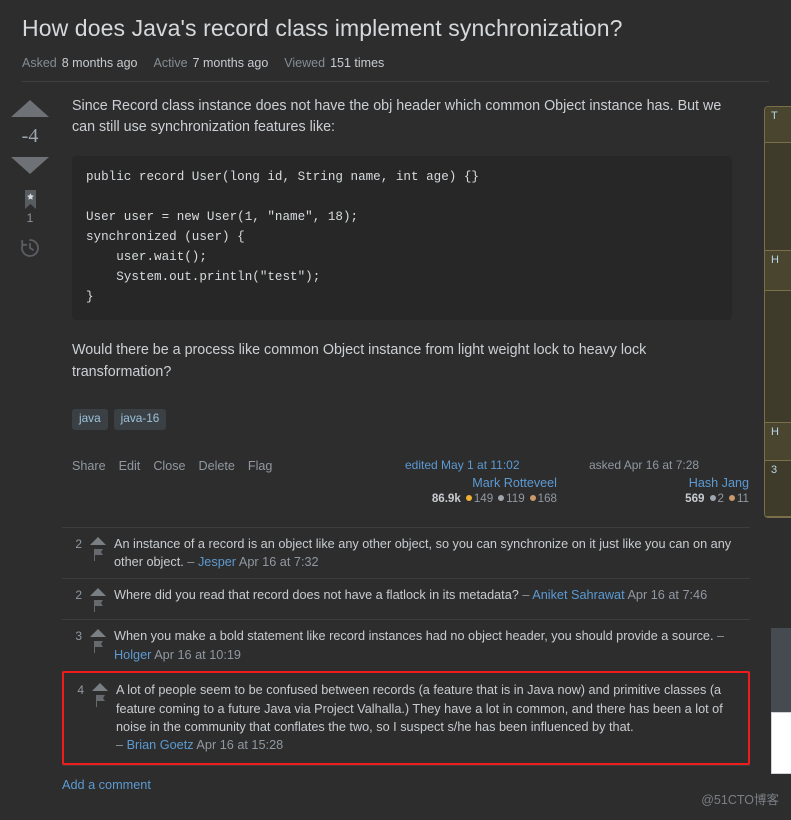 The height and width of the screenshot is (820, 791). I want to click on flag-button: Flag, so click(260, 466).